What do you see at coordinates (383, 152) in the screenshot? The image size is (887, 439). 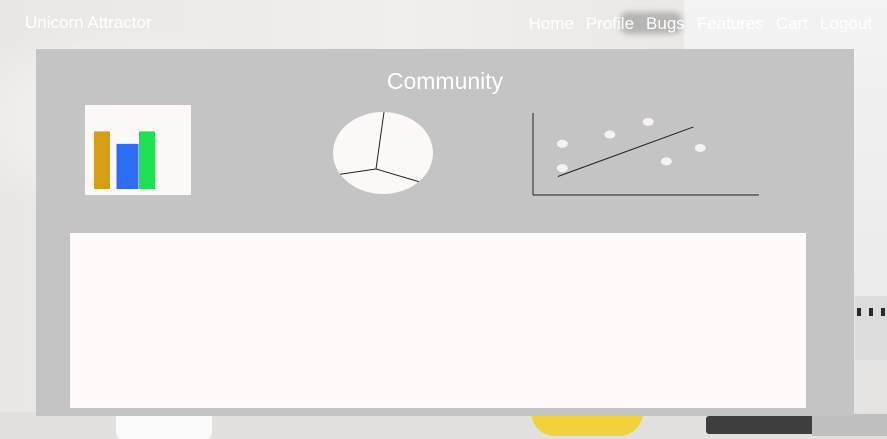 I see `pie-chart` at bounding box center [383, 152].